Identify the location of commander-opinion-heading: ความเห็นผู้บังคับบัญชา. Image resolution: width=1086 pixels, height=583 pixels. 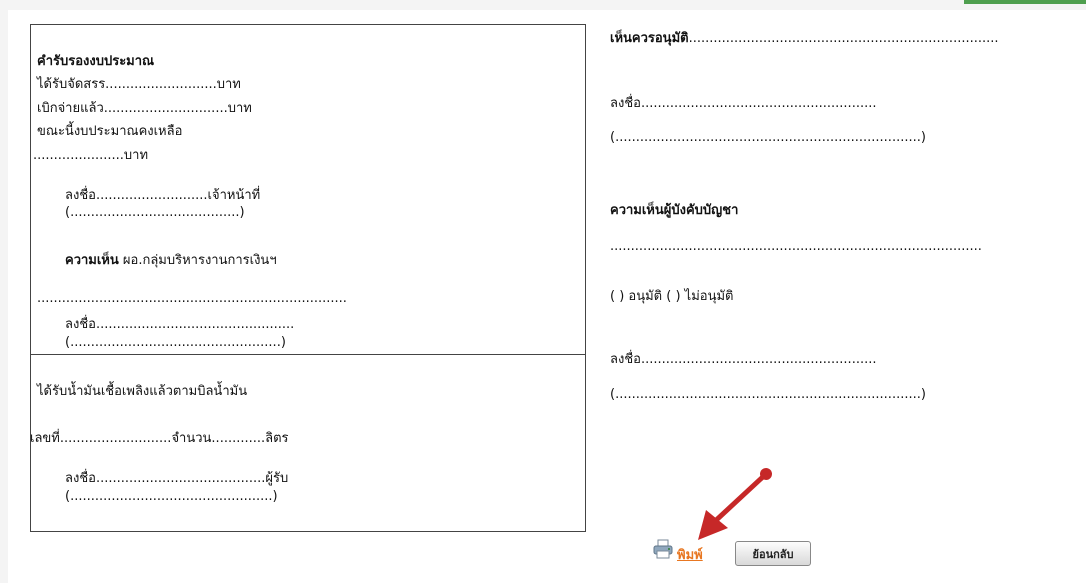
(674, 210).